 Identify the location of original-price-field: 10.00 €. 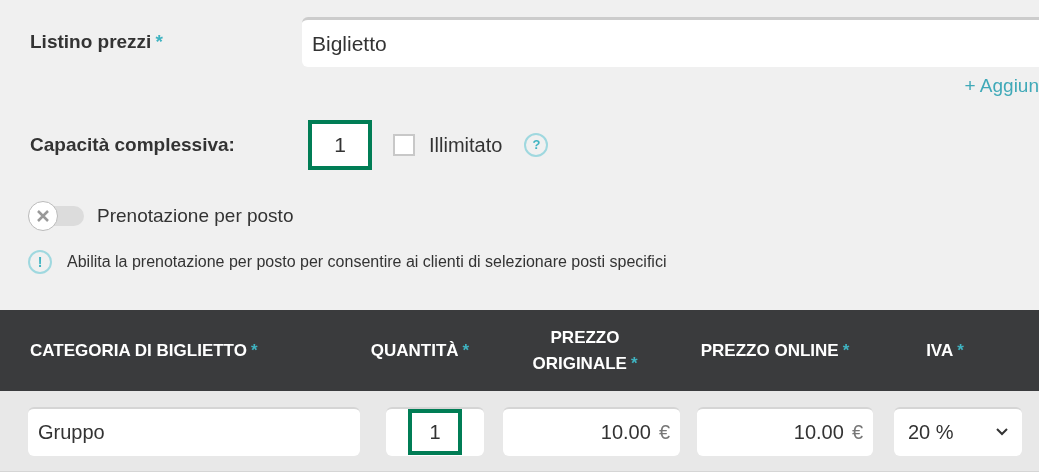
(591, 431).